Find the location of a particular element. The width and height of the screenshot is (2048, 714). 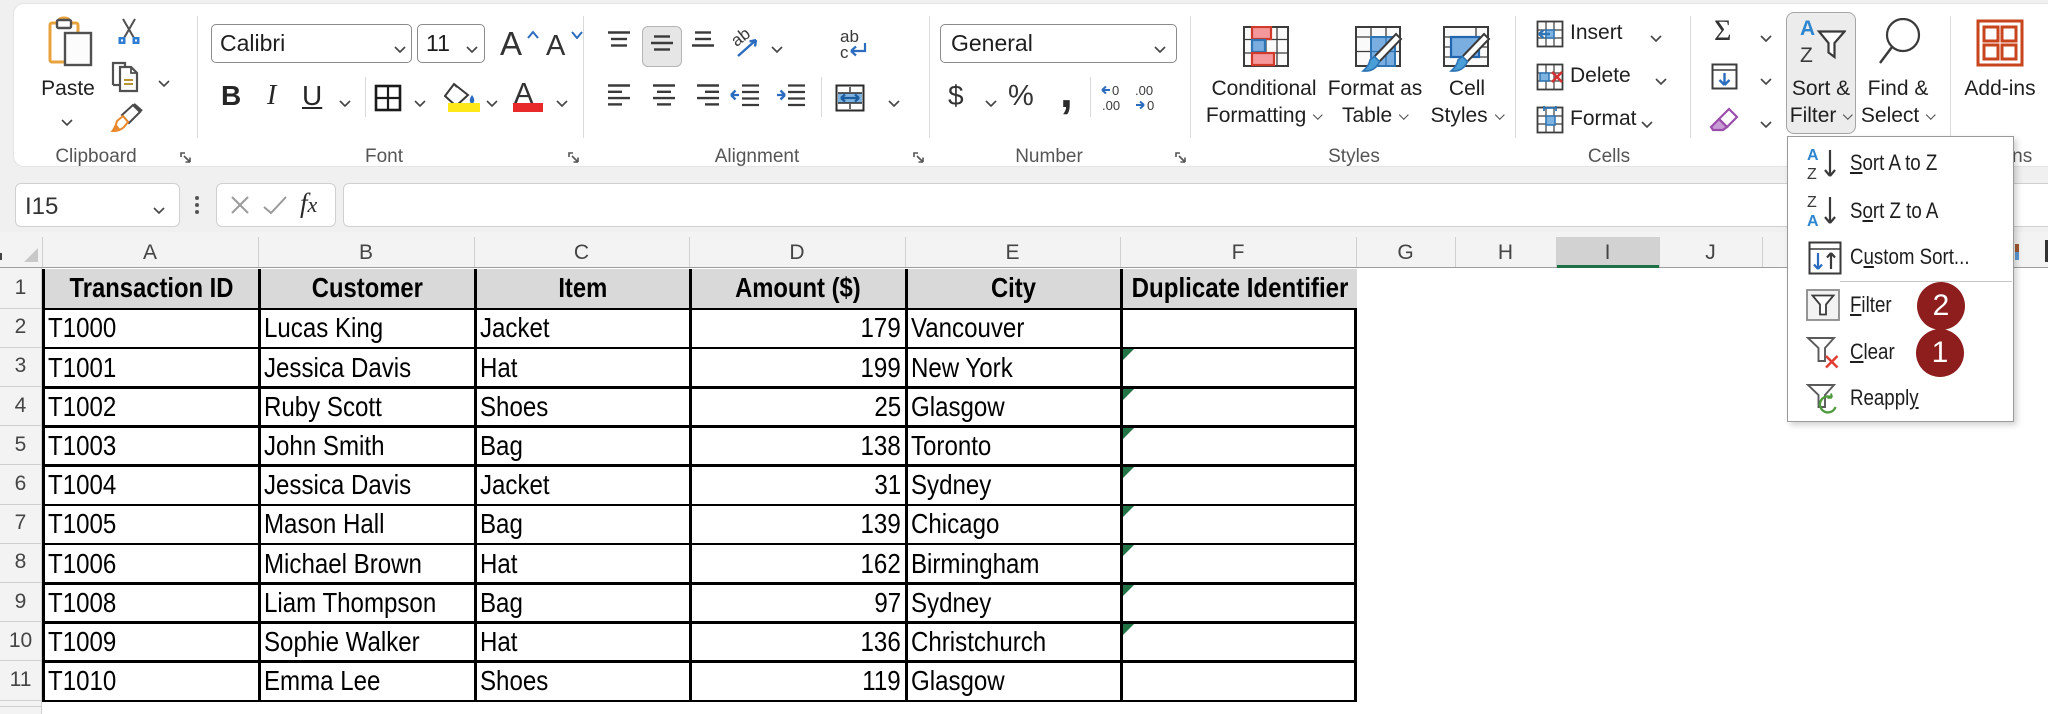

svg-text: c is located at coordinates (844, 52).